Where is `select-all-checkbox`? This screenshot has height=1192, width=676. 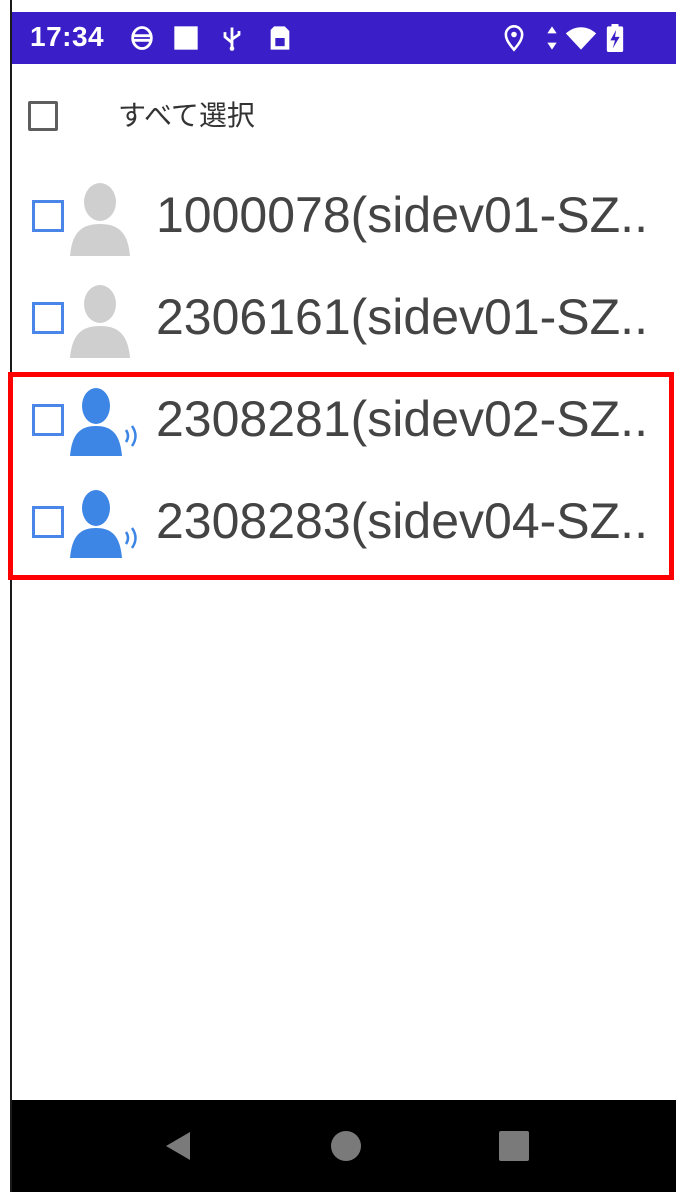
select-all-checkbox is located at coordinates (43, 116).